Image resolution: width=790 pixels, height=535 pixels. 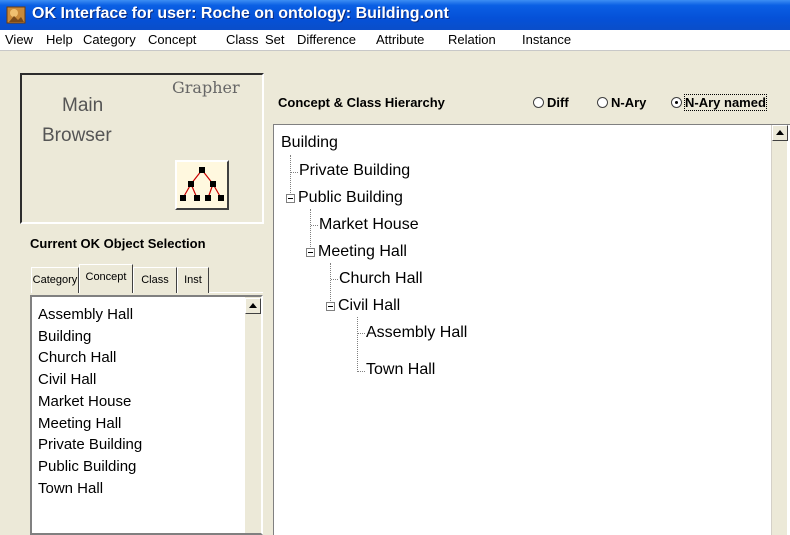 What do you see at coordinates (64, 336) in the screenshot?
I see `list-item: Building` at bounding box center [64, 336].